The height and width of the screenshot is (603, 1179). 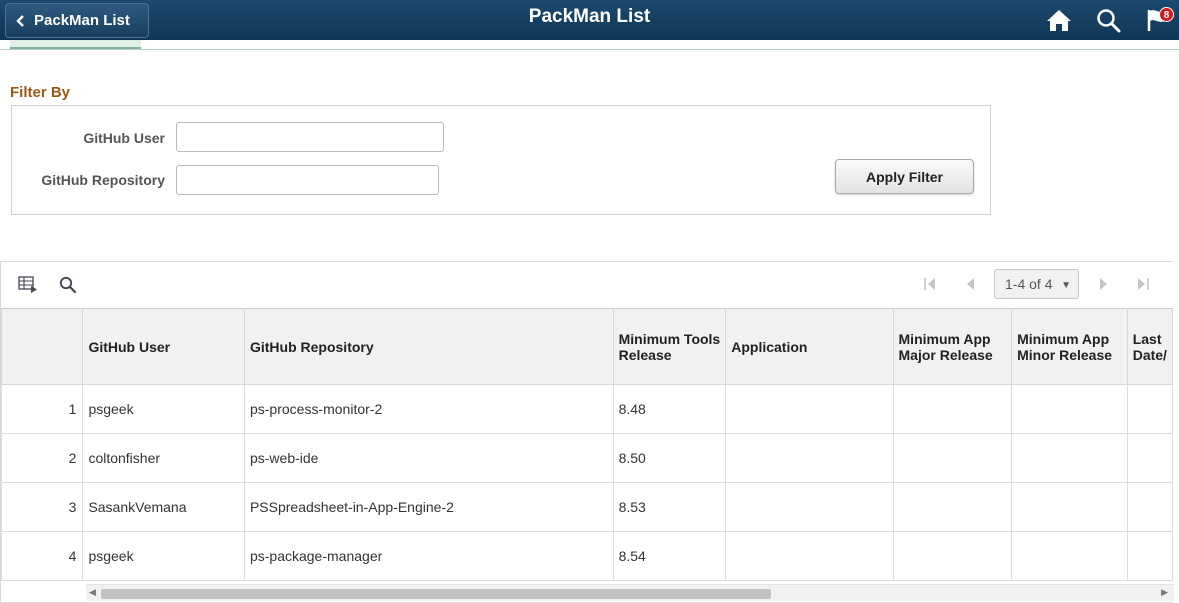 What do you see at coordinates (1059, 20) in the screenshot?
I see `home-icon` at bounding box center [1059, 20].